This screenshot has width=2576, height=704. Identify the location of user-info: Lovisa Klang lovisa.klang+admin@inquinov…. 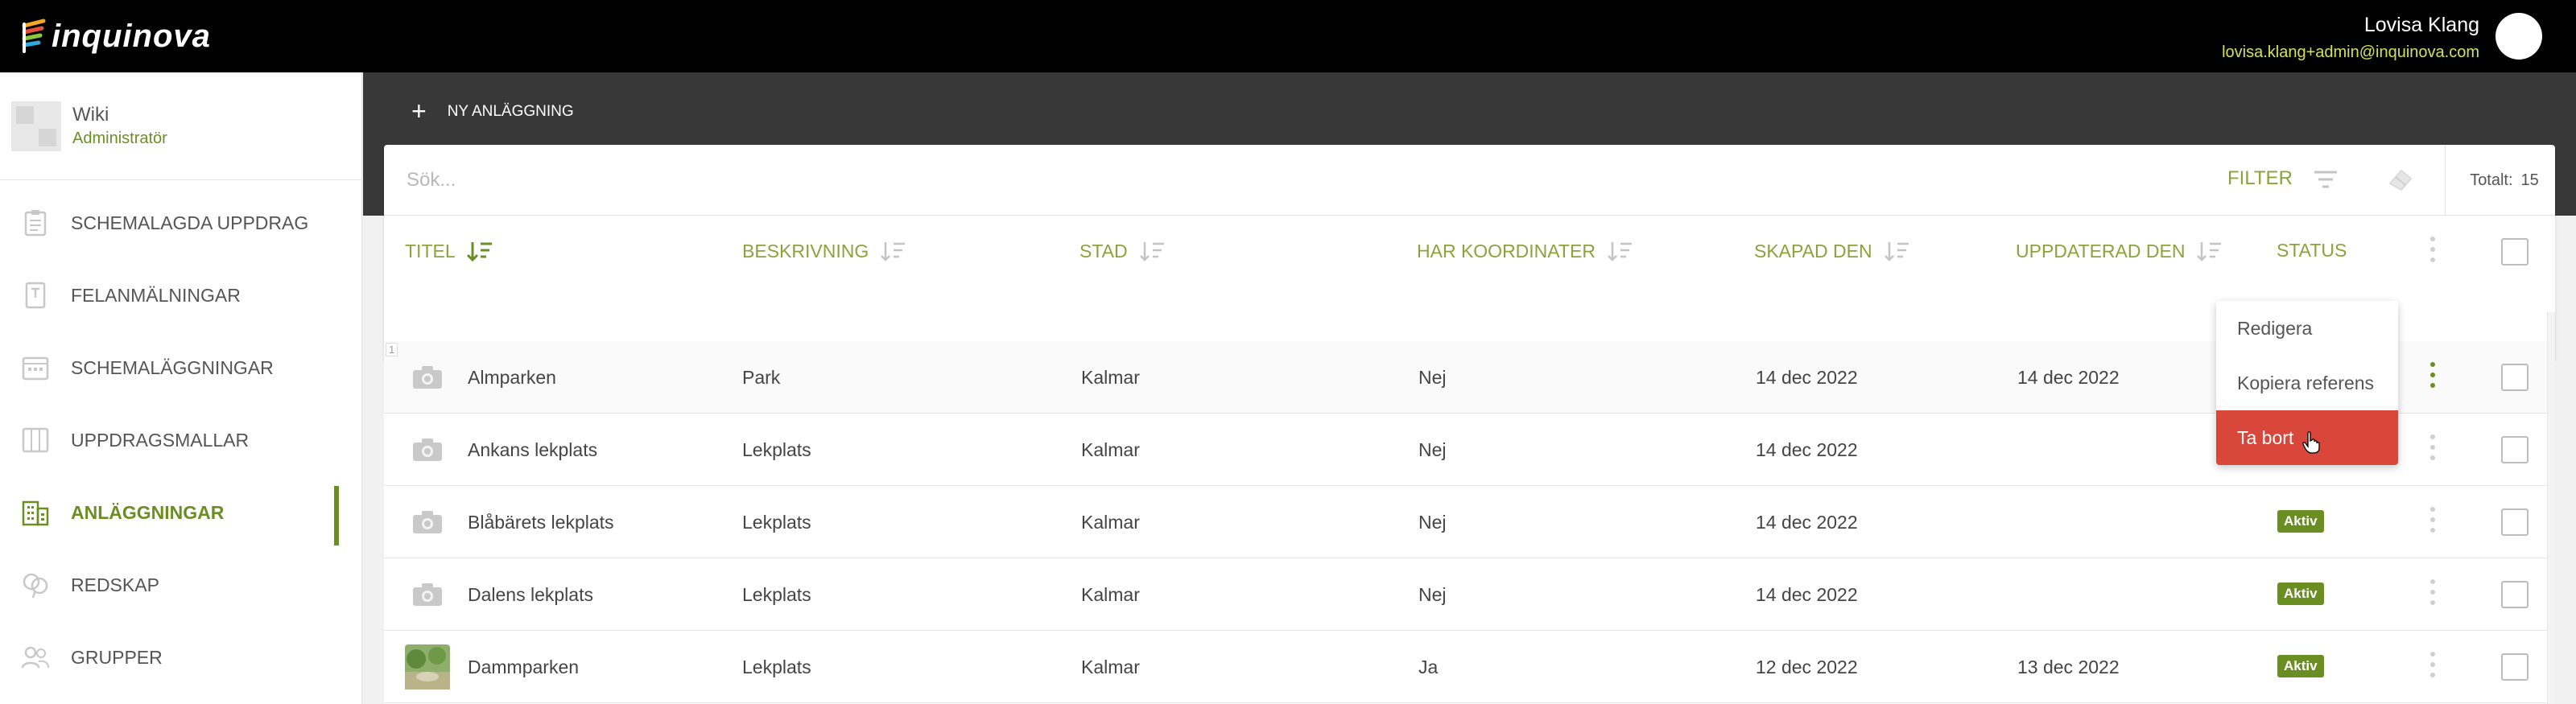
(2350, 38).